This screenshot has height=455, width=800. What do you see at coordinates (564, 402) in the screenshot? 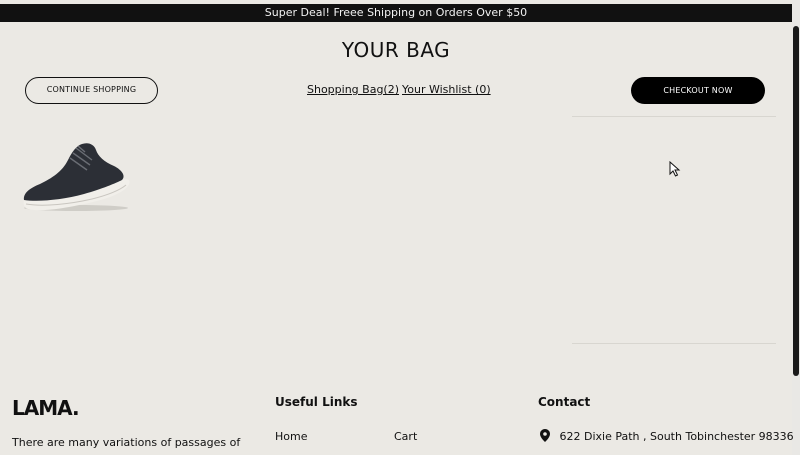
I see `contact-heading: Contact` at bounding box center [564, 402].